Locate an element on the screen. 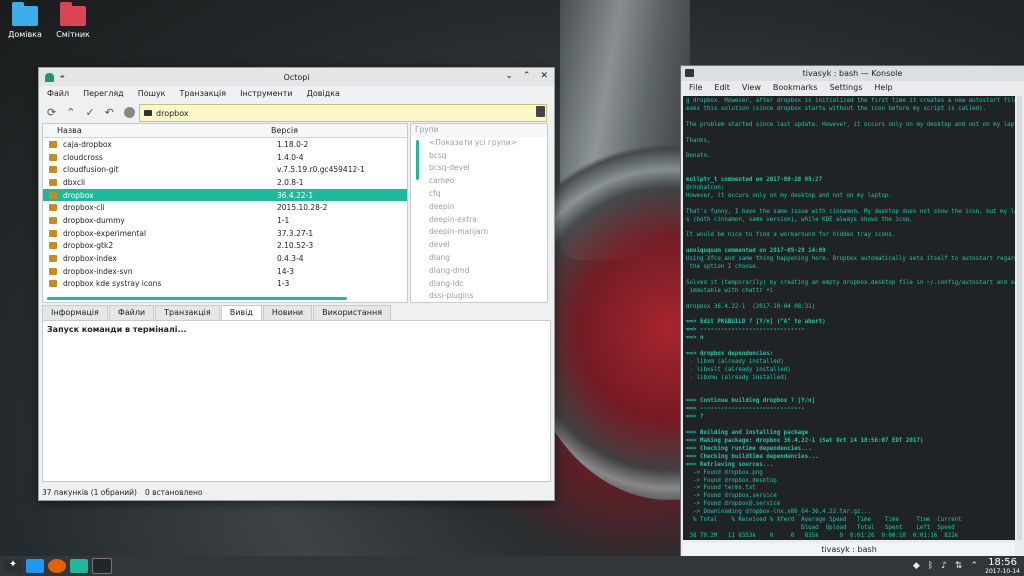 This screenshot has width=1024, height=576. menu-edit: Edit is located at coordinates (722, 87).